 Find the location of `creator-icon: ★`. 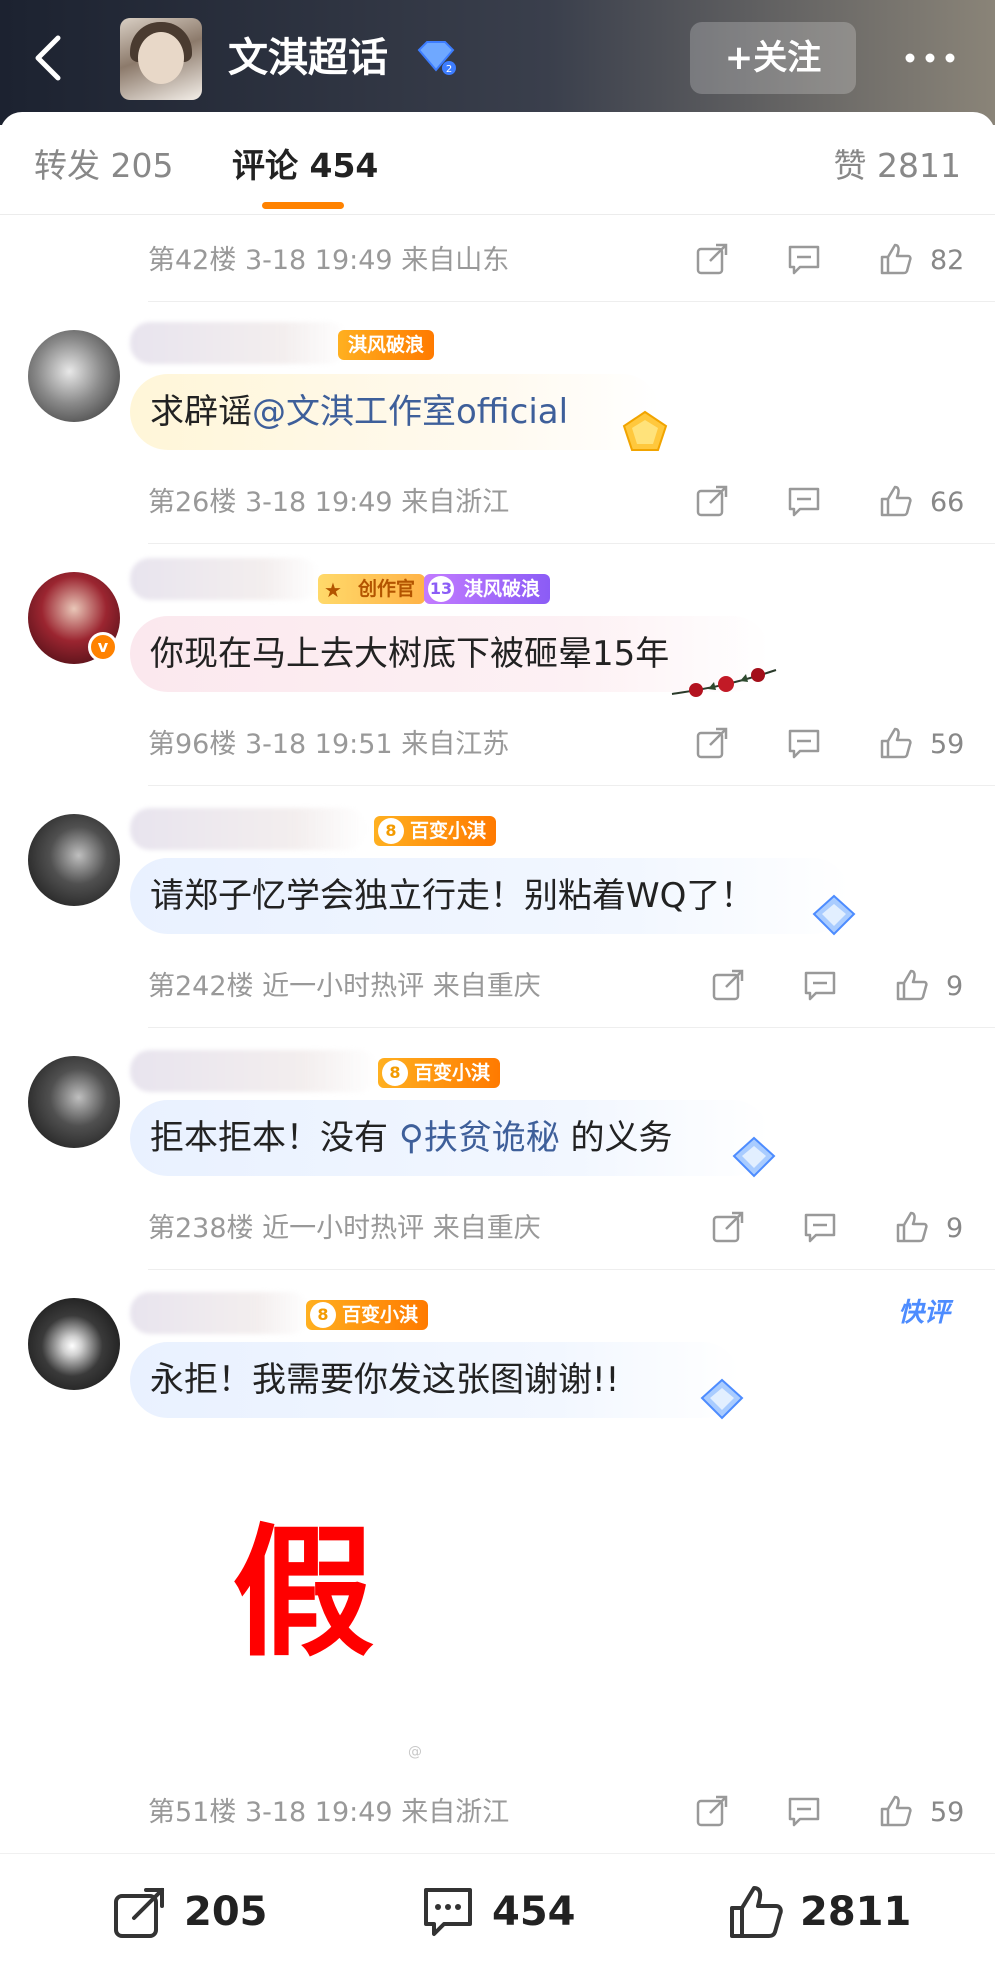

creator-icon: ★ is located at coordinates (333, 590).